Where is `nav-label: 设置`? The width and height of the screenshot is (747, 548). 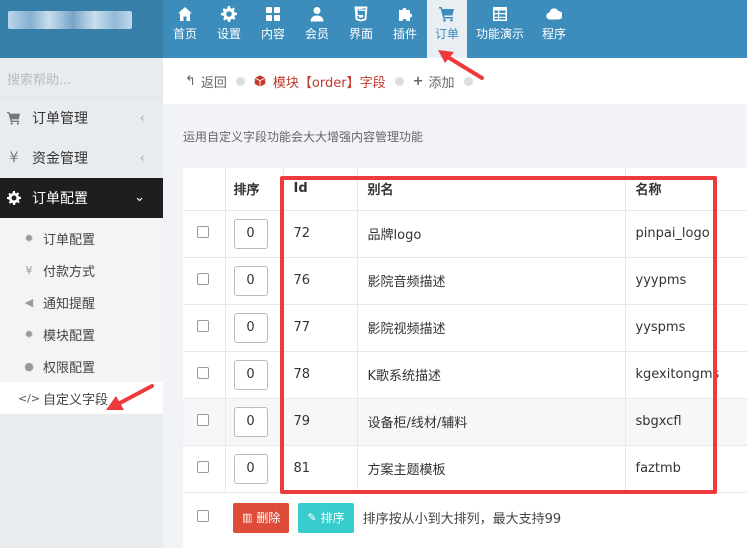
nav-label: 设置 is located at coordinates (228, 34).